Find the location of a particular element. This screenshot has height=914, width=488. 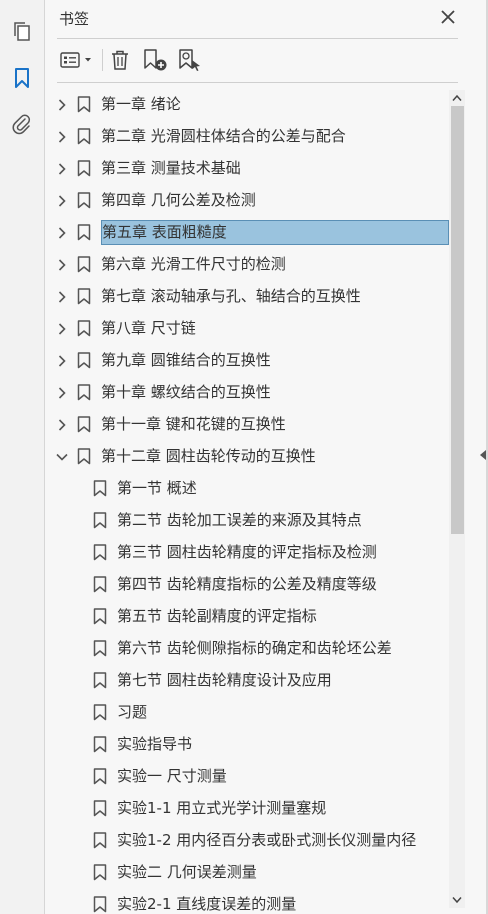

pages-icon is located at coordinates (22, 32).